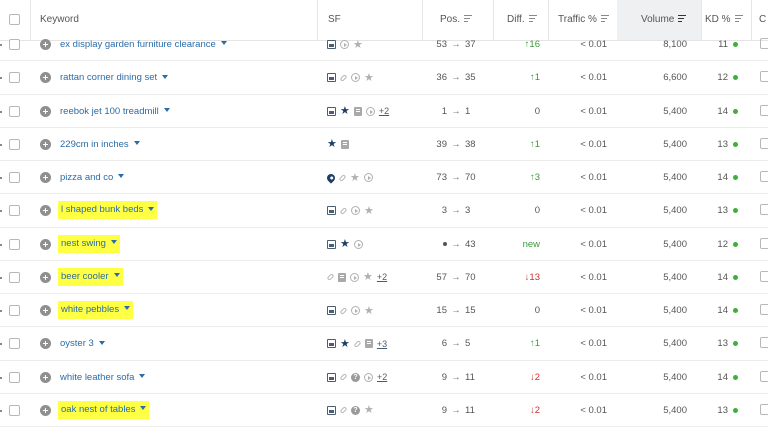 The width and height of the screenshot is (768, 431). I want to click on keyword-link: oak nest of tables, so click(104, 409).